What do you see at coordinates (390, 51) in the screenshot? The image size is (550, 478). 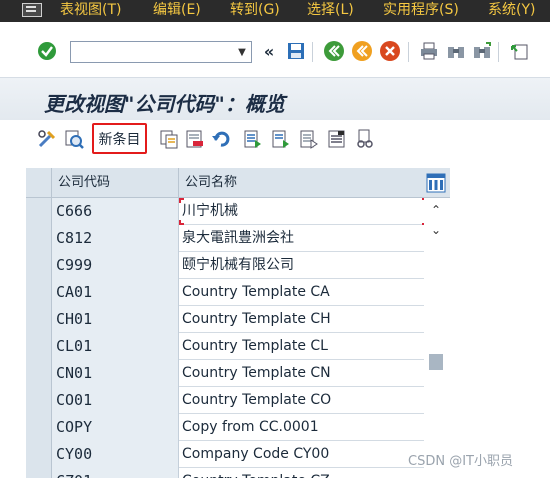 I see `cancel-icon` at bounding box center [390, 51].